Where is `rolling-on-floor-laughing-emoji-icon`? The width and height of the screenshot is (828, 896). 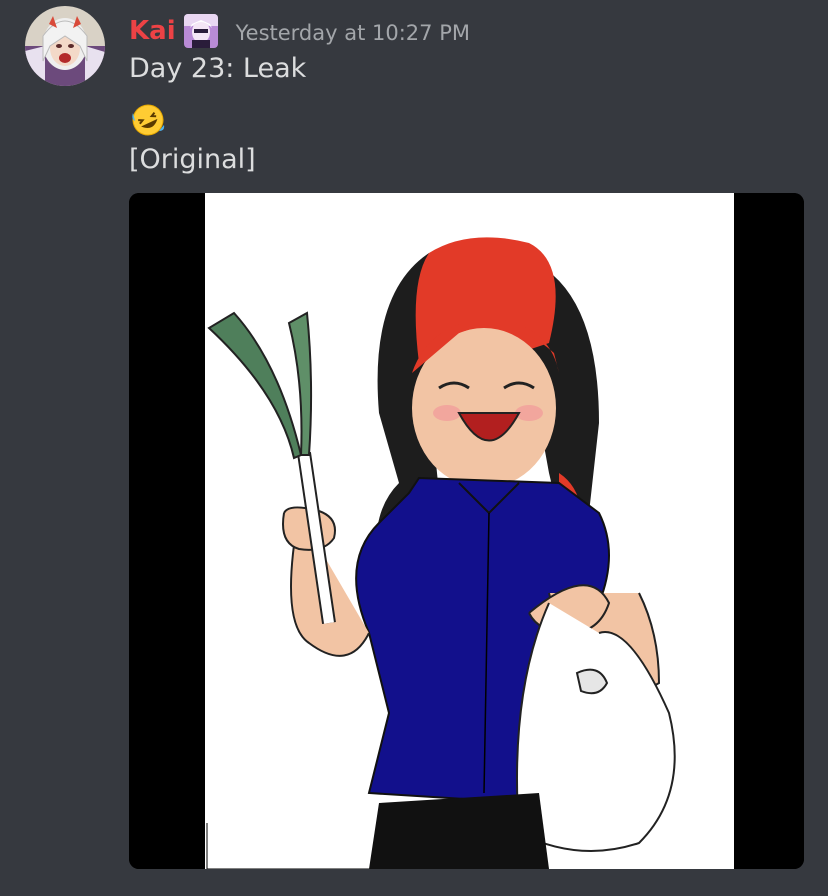
rolling-on-floor-laughing-emoji-icon is located at coordinates (148, 120).